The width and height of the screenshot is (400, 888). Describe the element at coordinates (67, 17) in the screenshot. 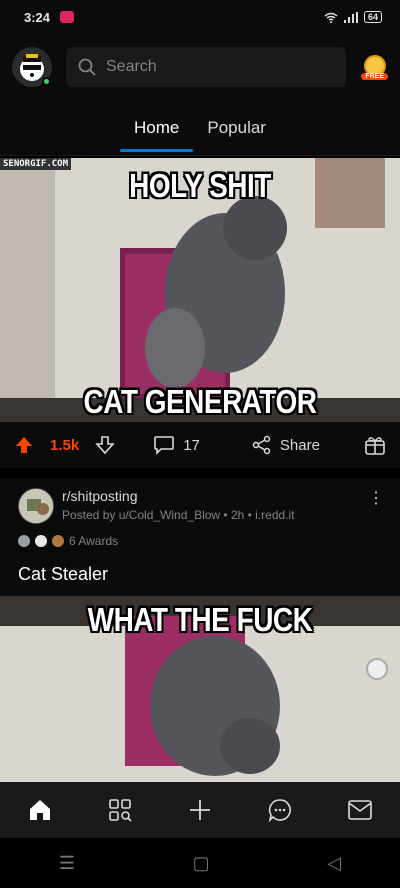

I see `notification-icon` at that location.